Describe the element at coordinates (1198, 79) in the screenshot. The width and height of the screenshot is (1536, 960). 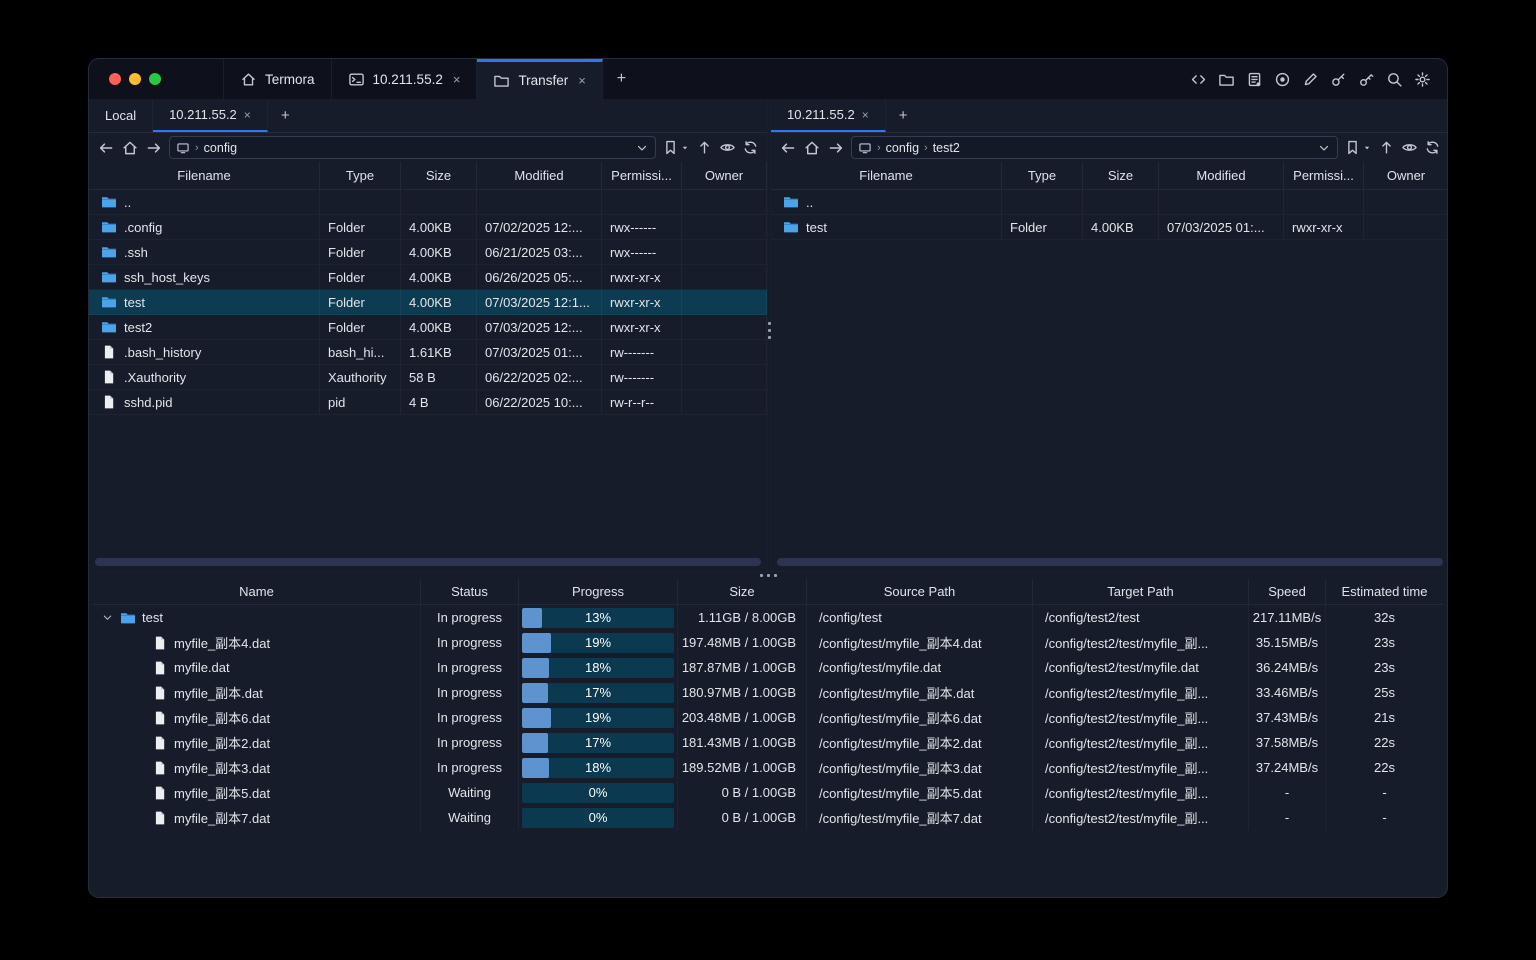
I see `code-icon` at that location.